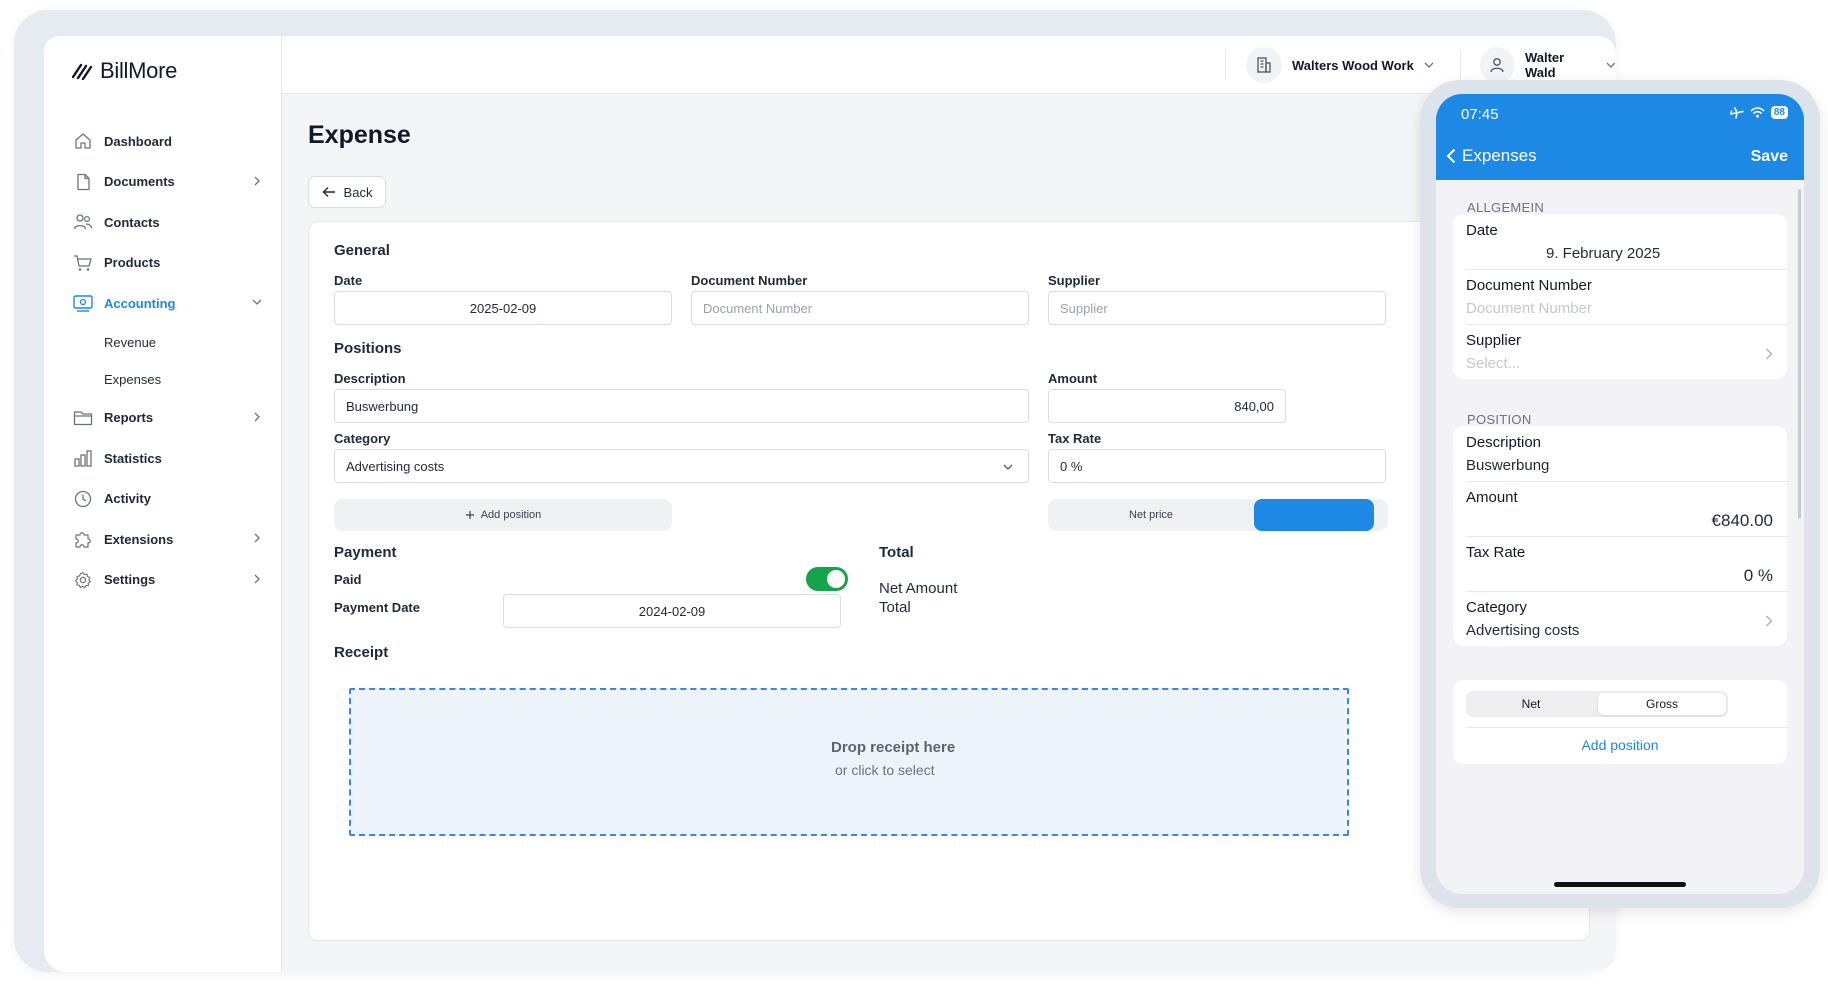  What do you see at coordinates (672, 611) in the screenshot?
I see `payment-date-input: 2024-02-09` at bounding box center [672, 611].